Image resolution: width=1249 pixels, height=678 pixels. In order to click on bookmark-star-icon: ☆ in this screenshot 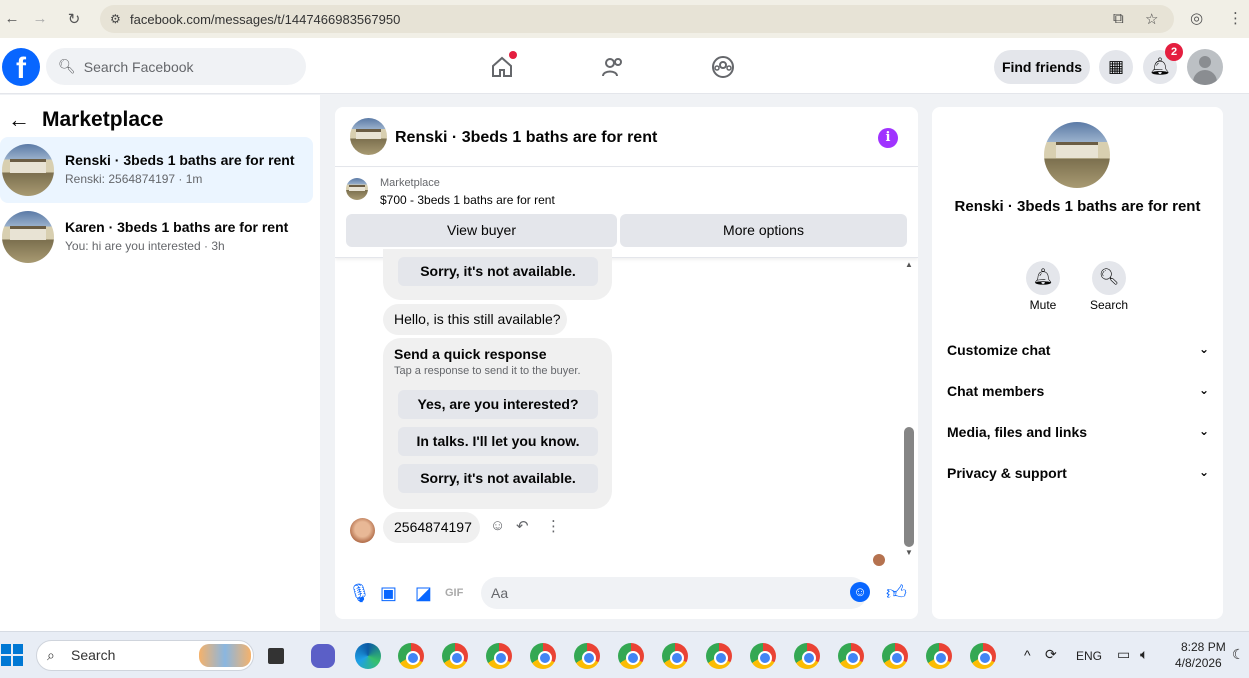, I will do `click(1151, 19)`.